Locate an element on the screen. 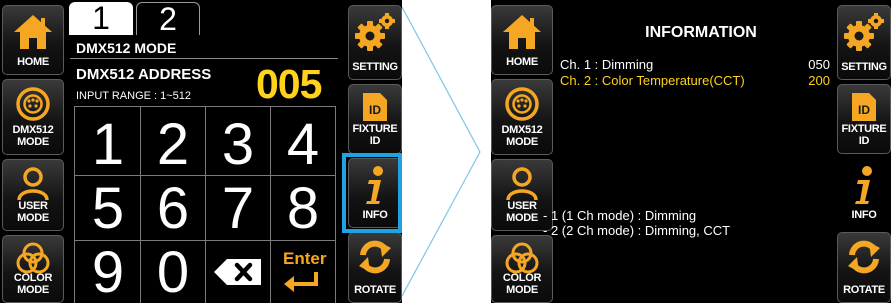 This screenshot has height=303, width=891. color-mode-button-2: COLOR MODE is located at coordinates (522, 269).